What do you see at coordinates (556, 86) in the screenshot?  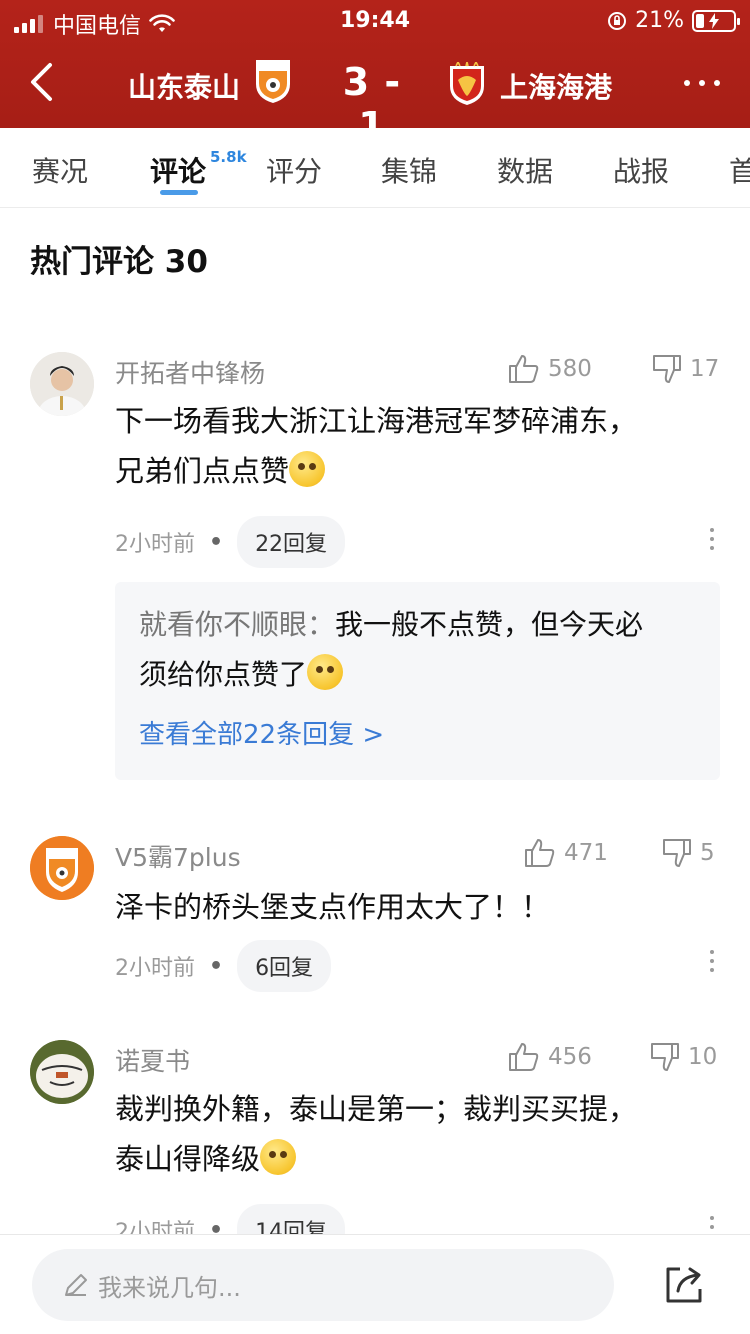 I see `away-team-name: 上海海港` at bounding box center [556, 86].